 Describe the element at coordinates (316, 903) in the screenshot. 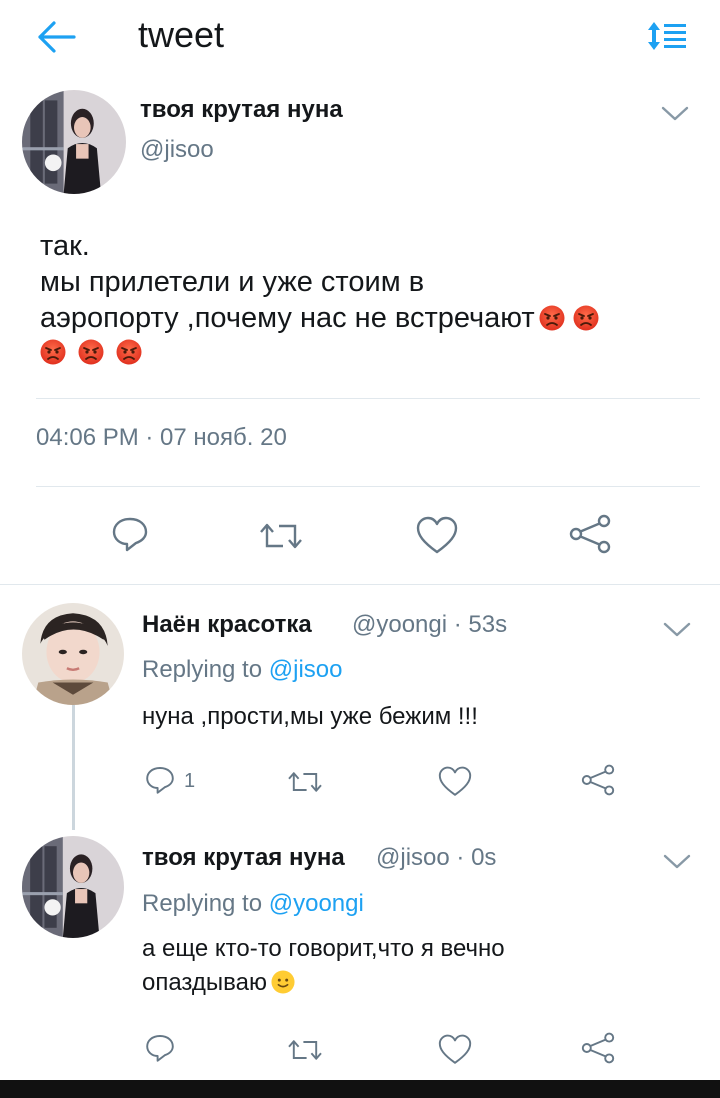

I see `replying-handle-link: @yoongi` at that location.